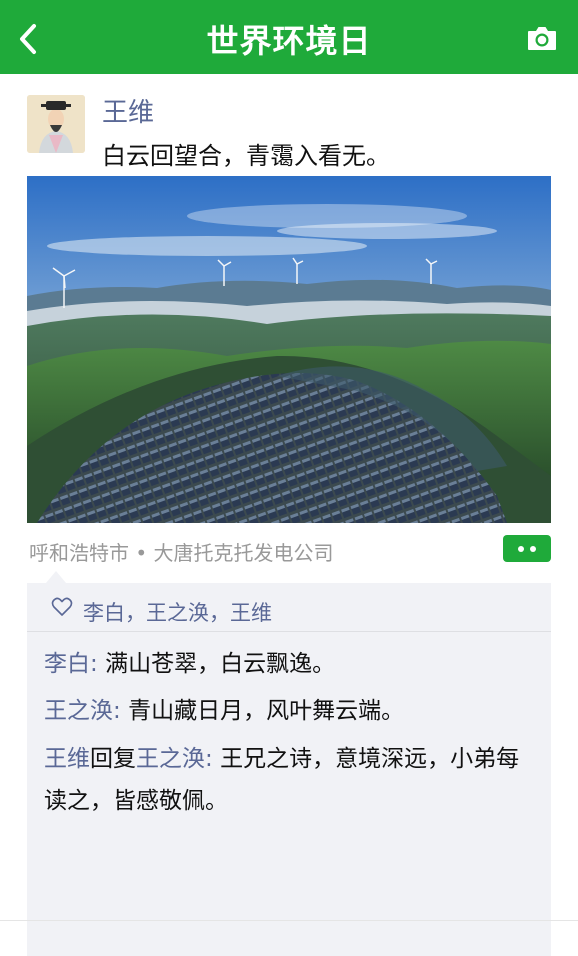 The image size is (578, 956). I want to click on header-bar: 世界环境日, so click(289, 37).